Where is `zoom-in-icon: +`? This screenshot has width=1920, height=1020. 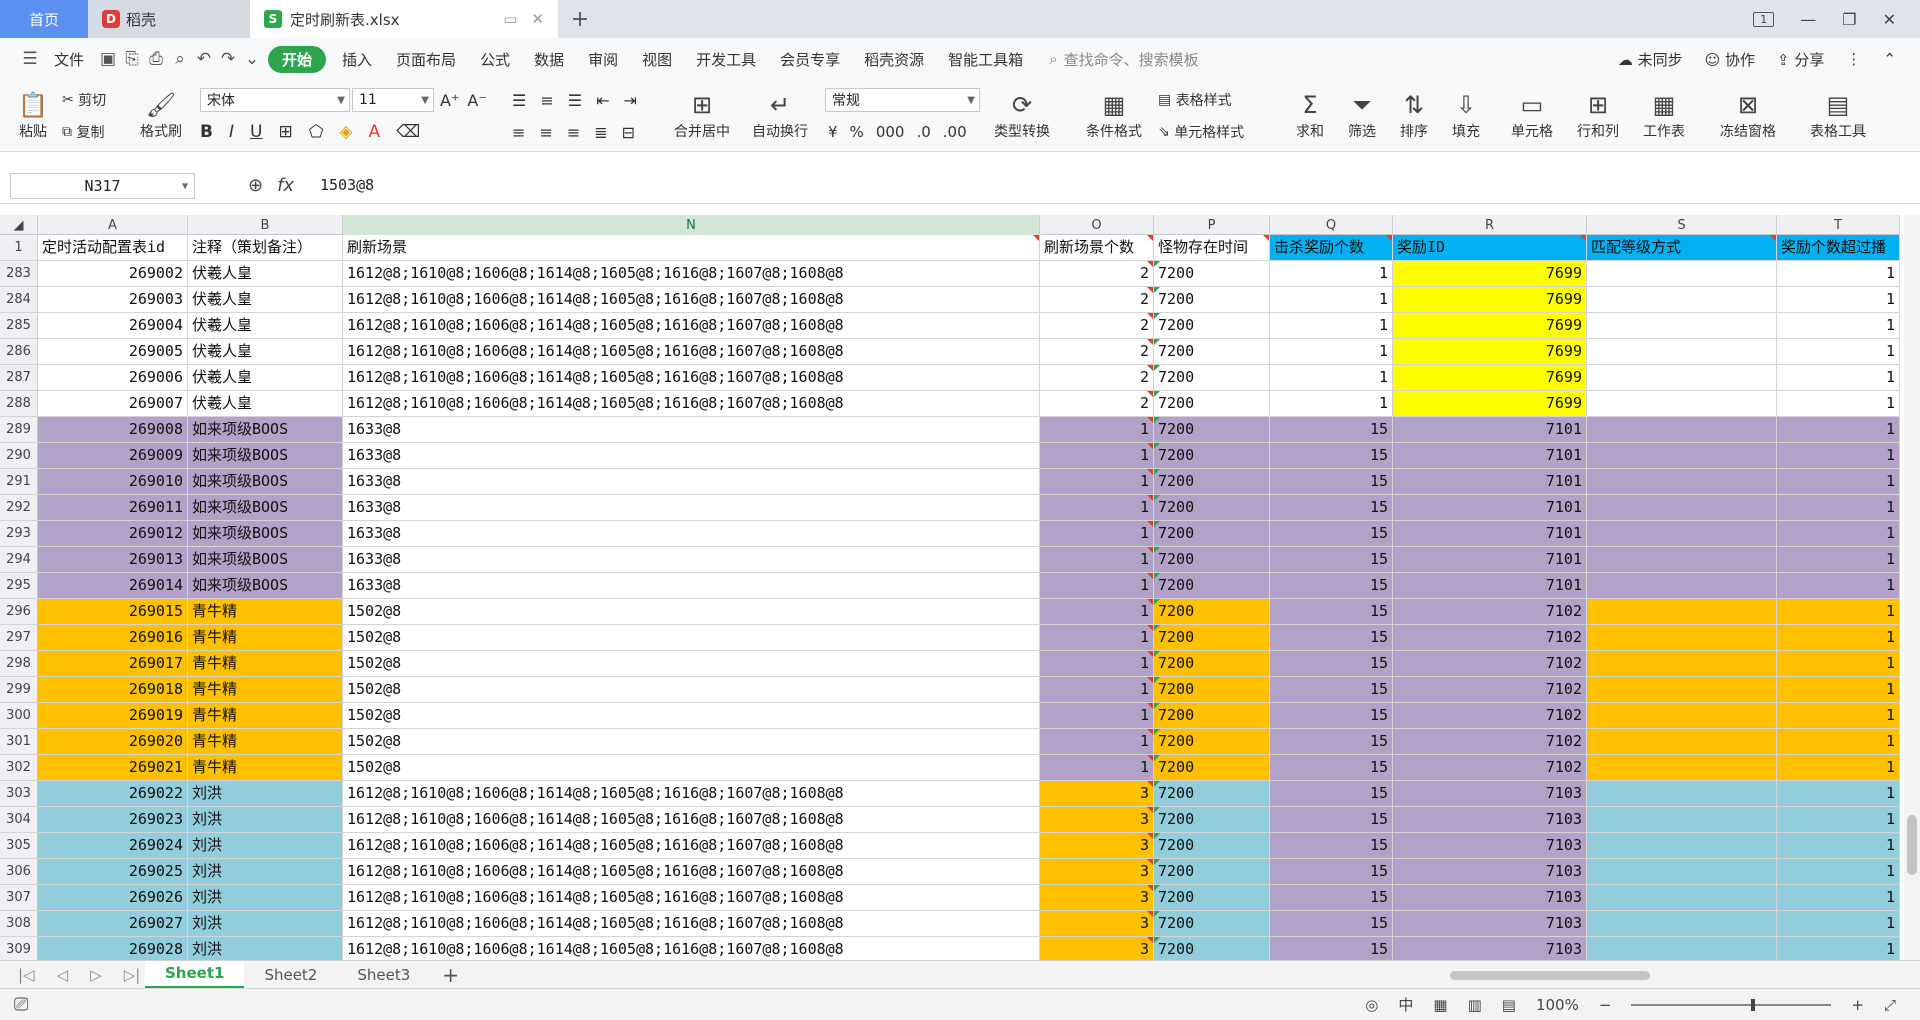 zoom-in-icon: + is located at coordinates (1857, 1005).